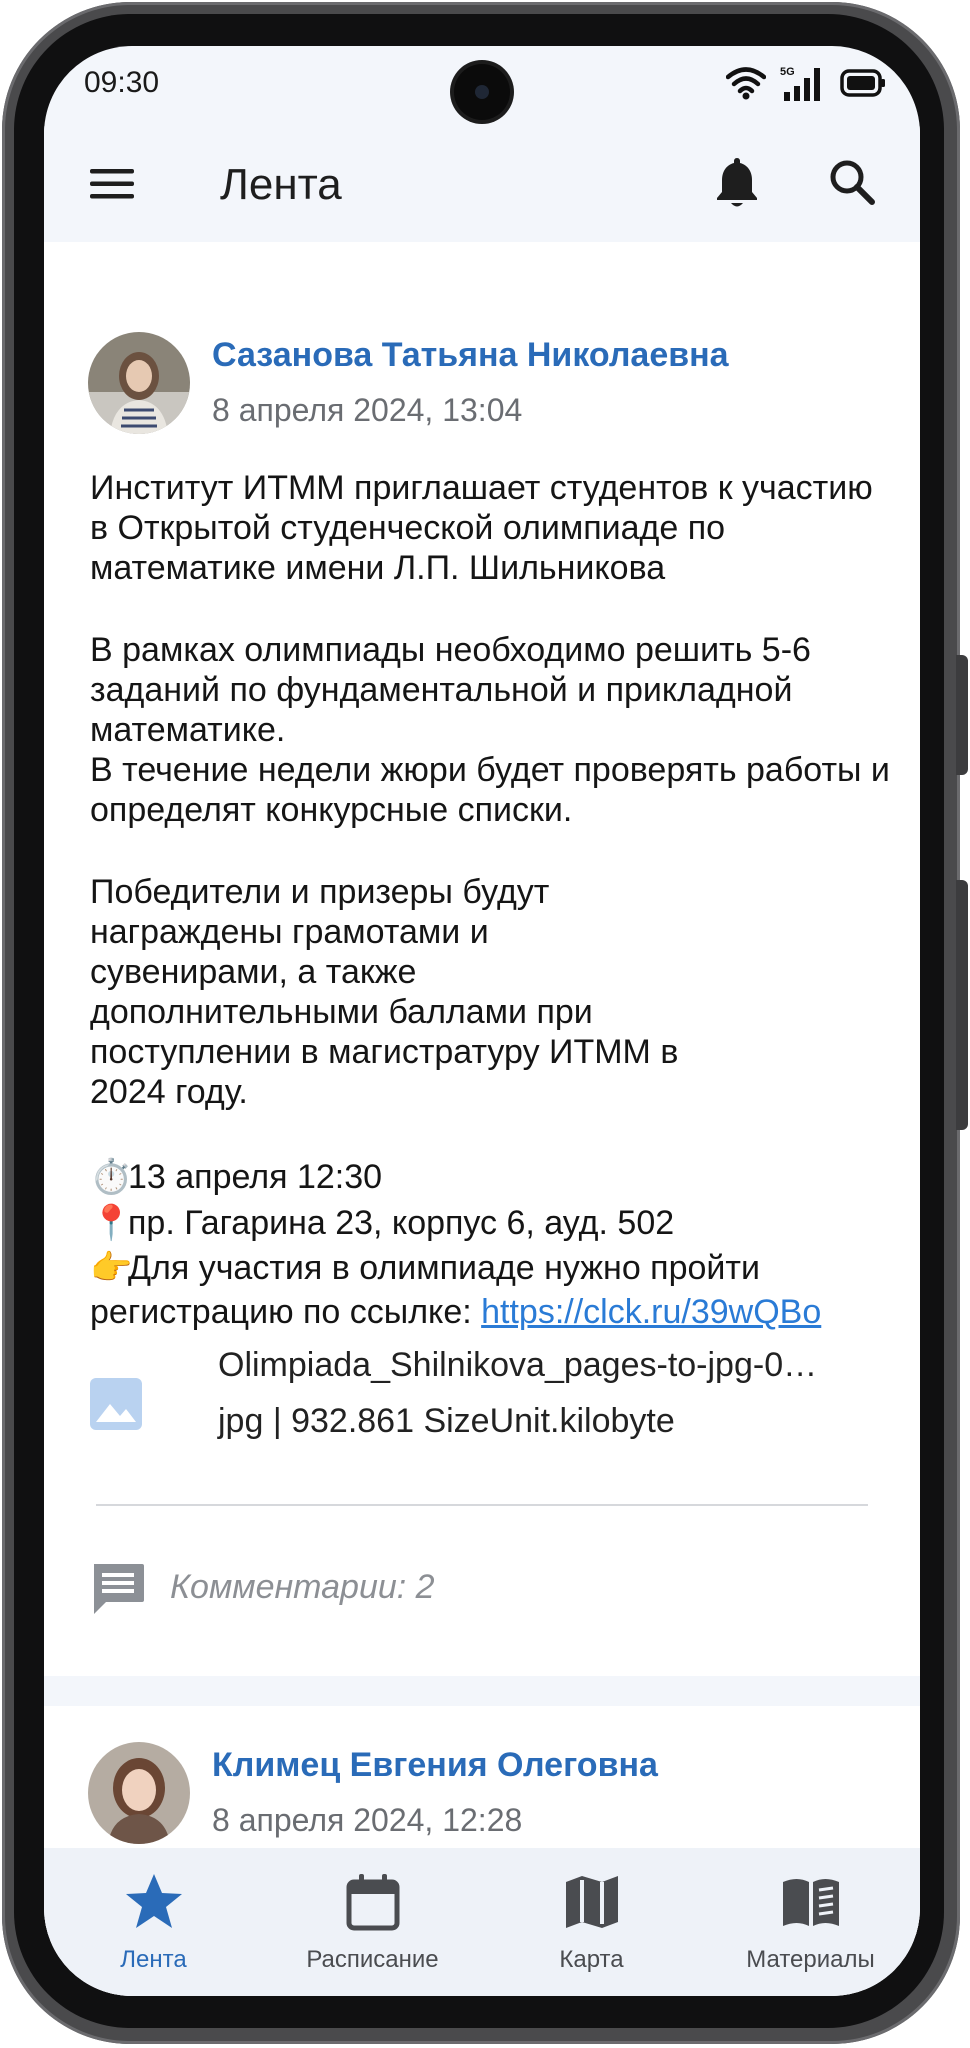 The width and height of the screenshot is (970, 2048). Describe the element at coordinates (962, 715) in the screenshot. I see `volume-button` at that location.